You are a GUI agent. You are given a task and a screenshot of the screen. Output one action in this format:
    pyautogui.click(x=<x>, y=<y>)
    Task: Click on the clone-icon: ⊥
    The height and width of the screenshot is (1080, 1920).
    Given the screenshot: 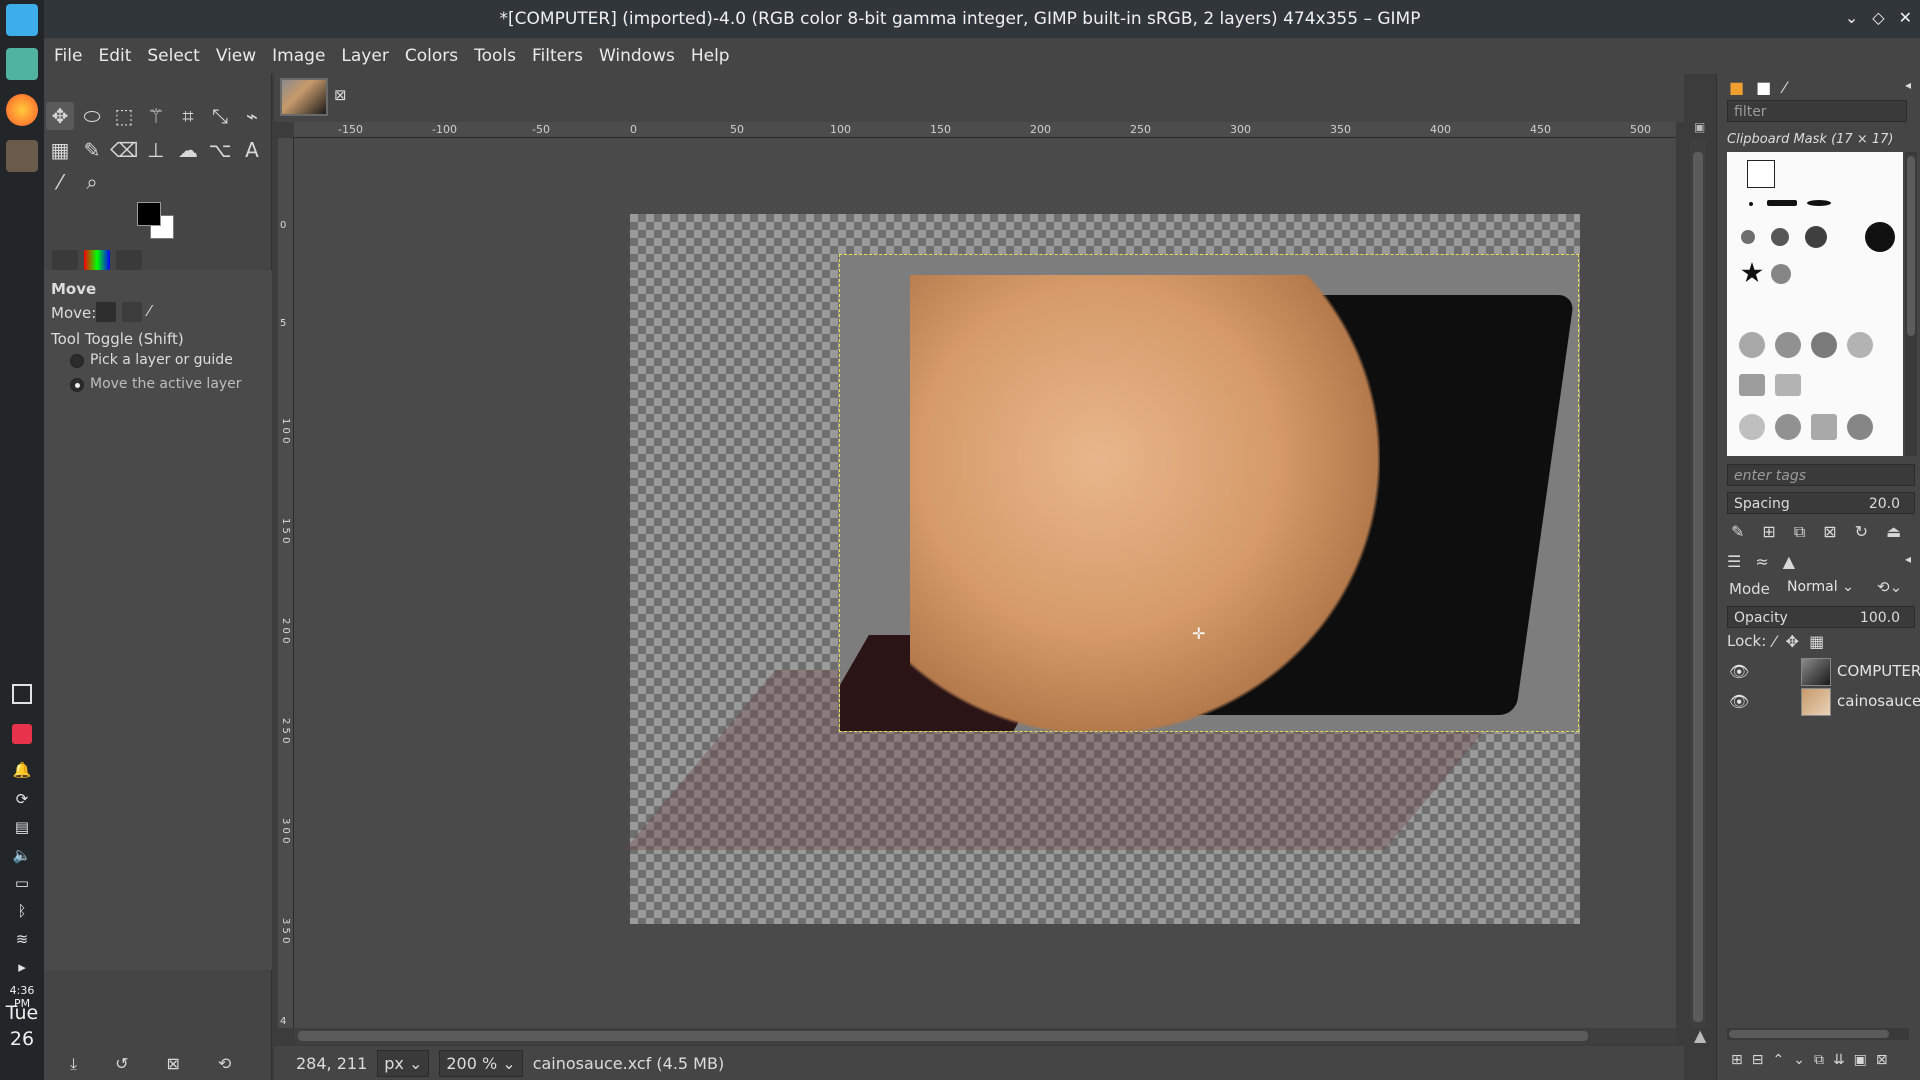 What is the action you would take?
    pyautogui.click(x=156, y=150)
    